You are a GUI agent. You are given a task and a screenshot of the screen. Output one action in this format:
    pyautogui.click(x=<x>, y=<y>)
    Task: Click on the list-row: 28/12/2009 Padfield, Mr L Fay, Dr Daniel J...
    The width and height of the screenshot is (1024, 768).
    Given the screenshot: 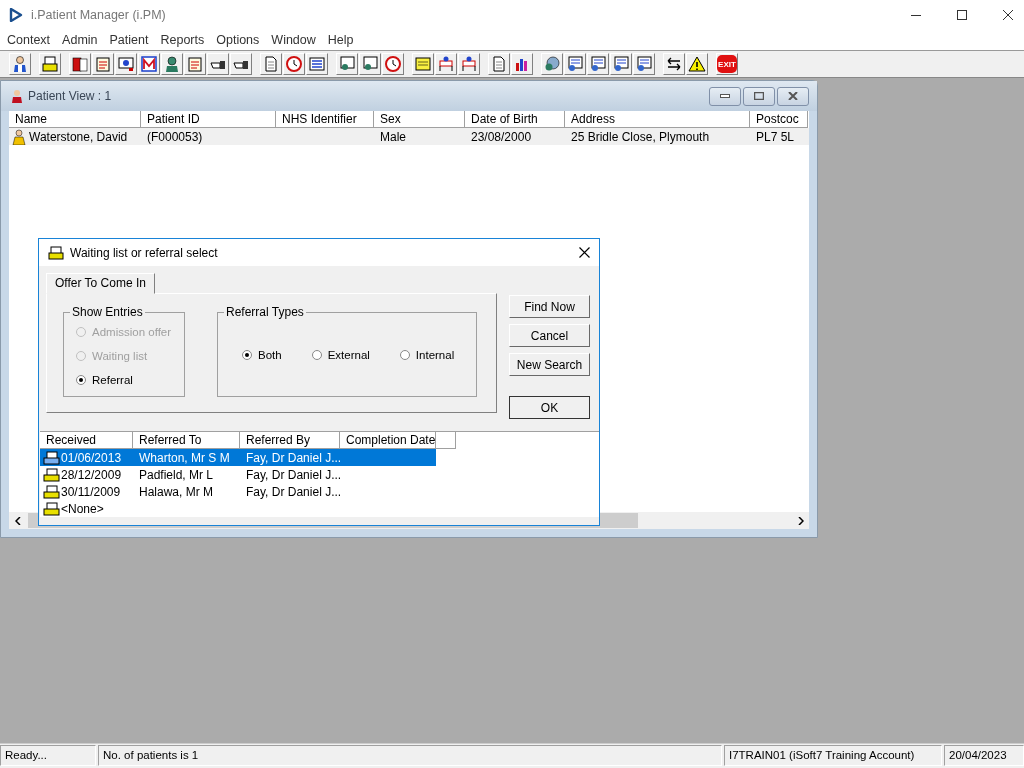 What is the action you would take?
    pyautogui.click(x=238, y=474)
    